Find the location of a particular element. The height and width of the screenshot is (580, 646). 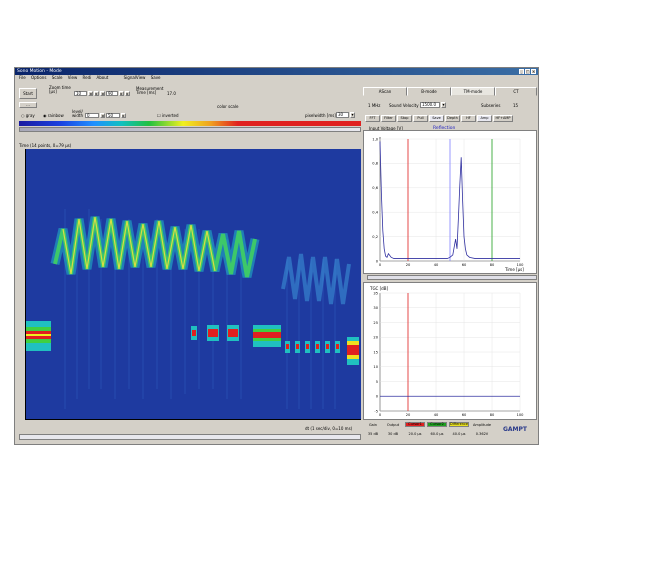

status-value-gain: 35 dB is located at coordinates (373, 434).